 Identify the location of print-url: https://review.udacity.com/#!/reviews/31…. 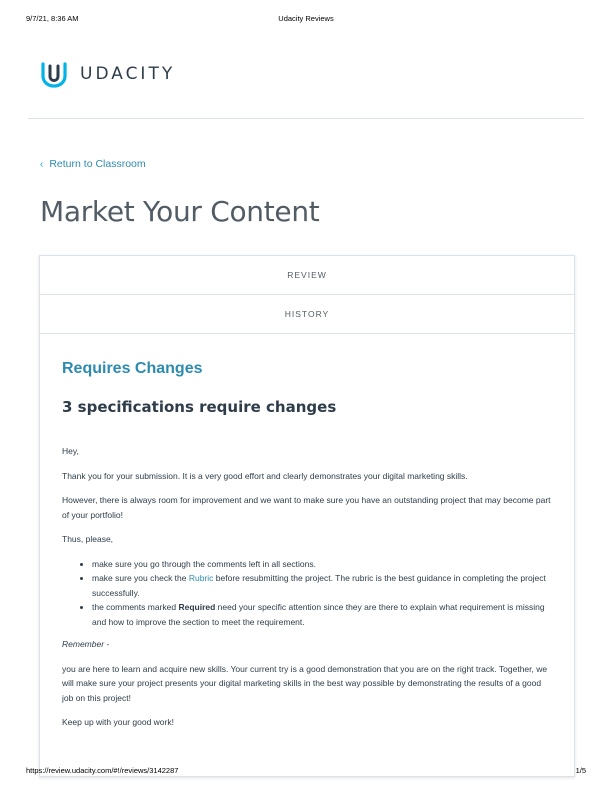
(102, 770).